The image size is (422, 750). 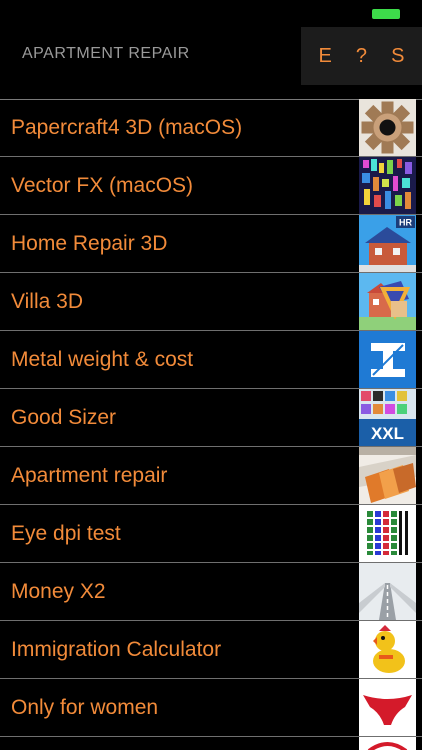 I want to click on list-item-label: Apartment repair, so click(x=89, y=475).